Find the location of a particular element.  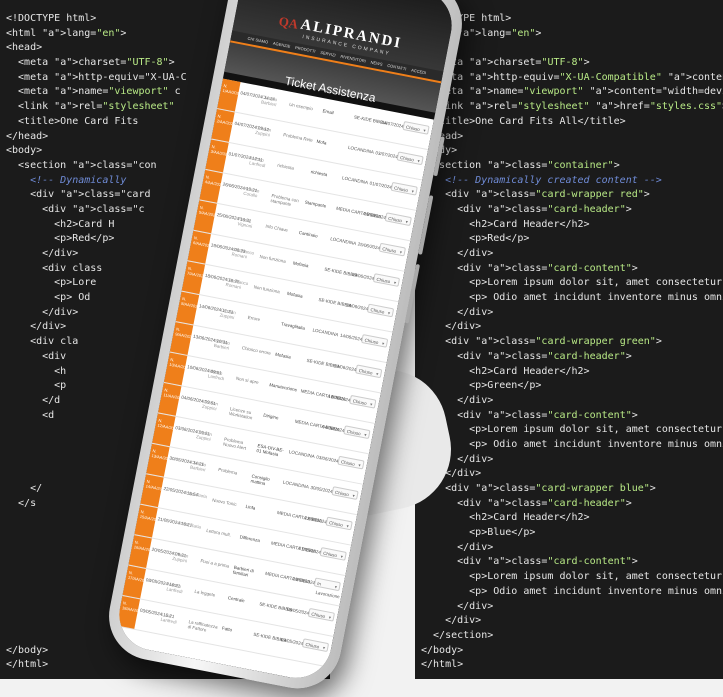

ticket-description: richiesta is located at coordinates (285, 166).